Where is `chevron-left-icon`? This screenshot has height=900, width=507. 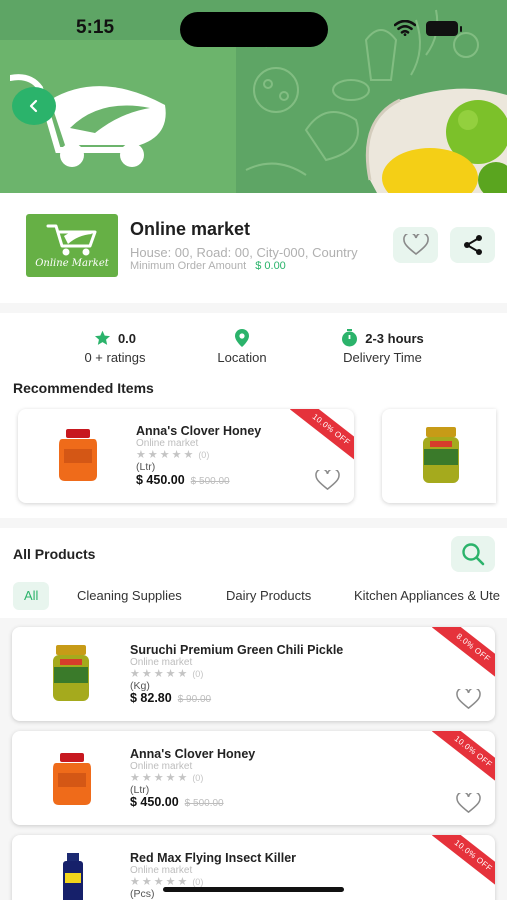
chevron-left-icon is located at coordinates (33, 106).